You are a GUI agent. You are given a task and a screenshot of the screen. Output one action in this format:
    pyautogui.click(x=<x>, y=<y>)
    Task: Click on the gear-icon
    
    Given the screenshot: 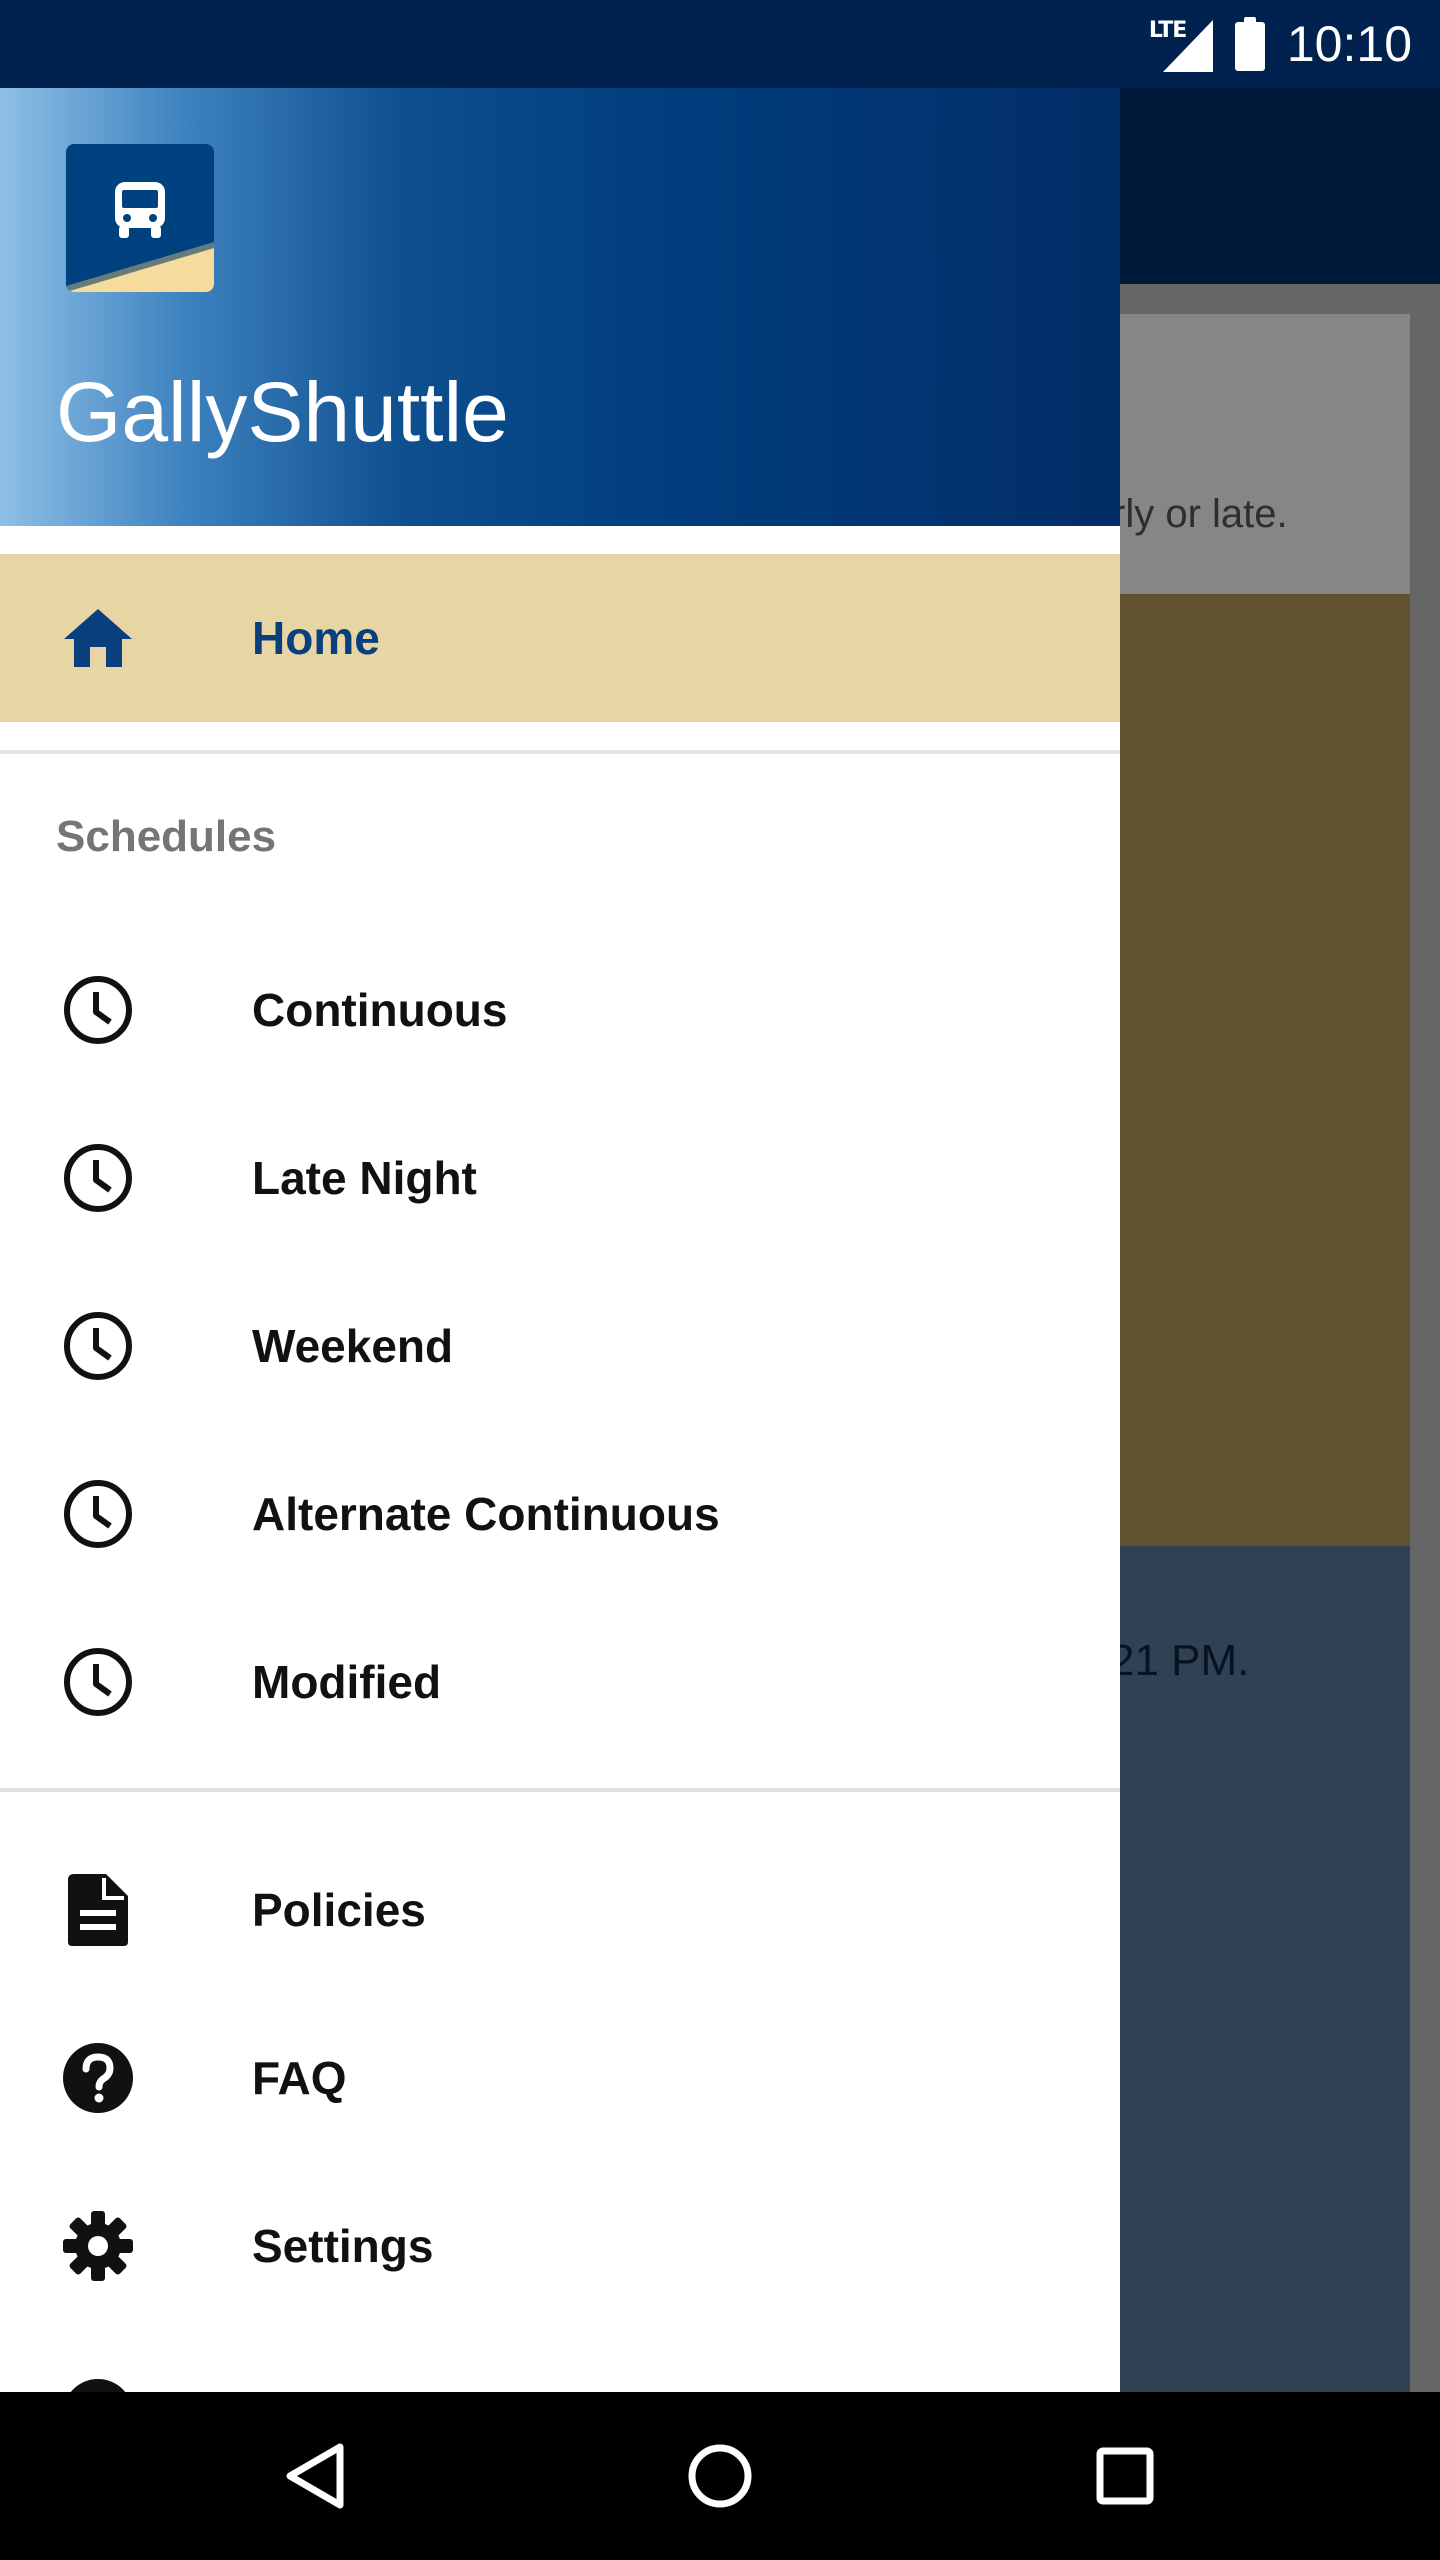 What is the action you would take?
    pyautogui.click(x=98, y=2246)
    